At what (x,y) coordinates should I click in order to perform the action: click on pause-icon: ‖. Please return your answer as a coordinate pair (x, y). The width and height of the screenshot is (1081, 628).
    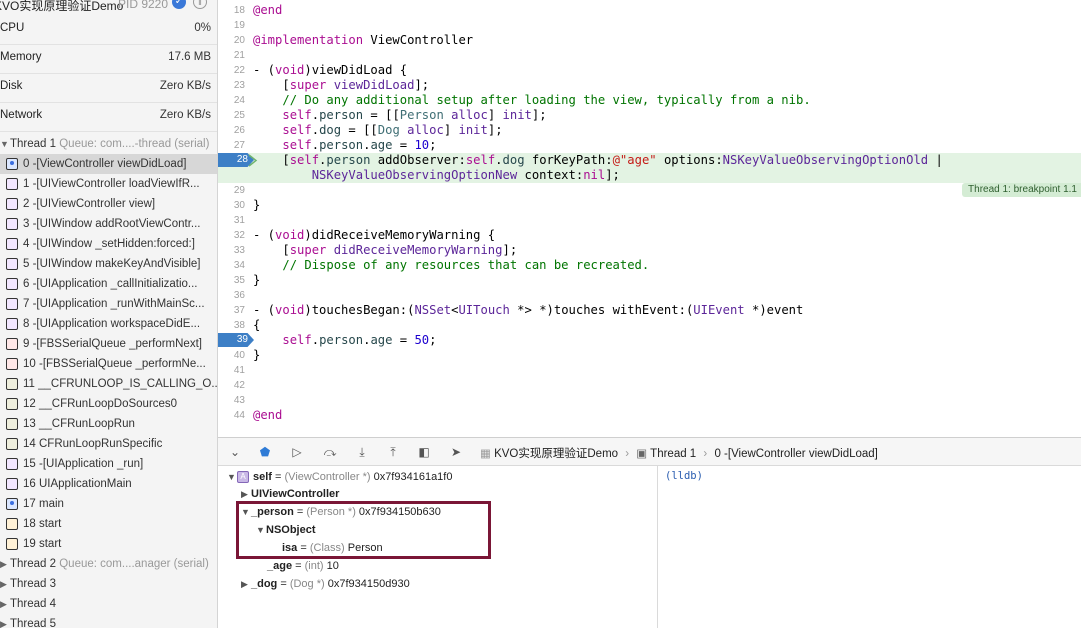
    Looking at the image, I should click on (200, 4).